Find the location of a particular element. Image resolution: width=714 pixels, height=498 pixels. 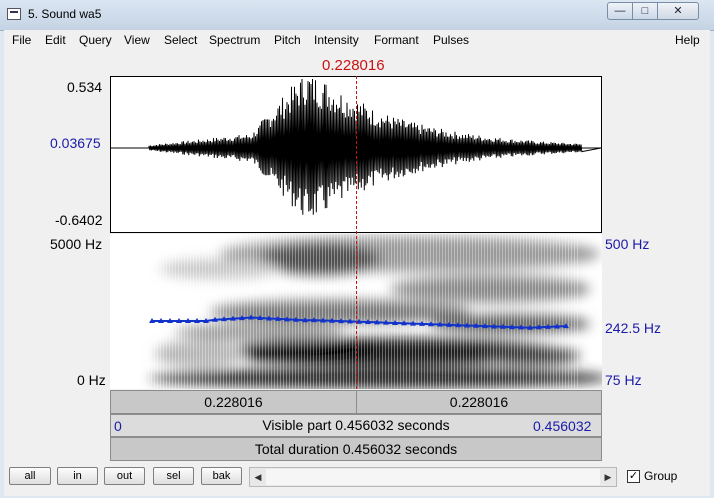

menu-file: File is located at coordinates (21, 40).